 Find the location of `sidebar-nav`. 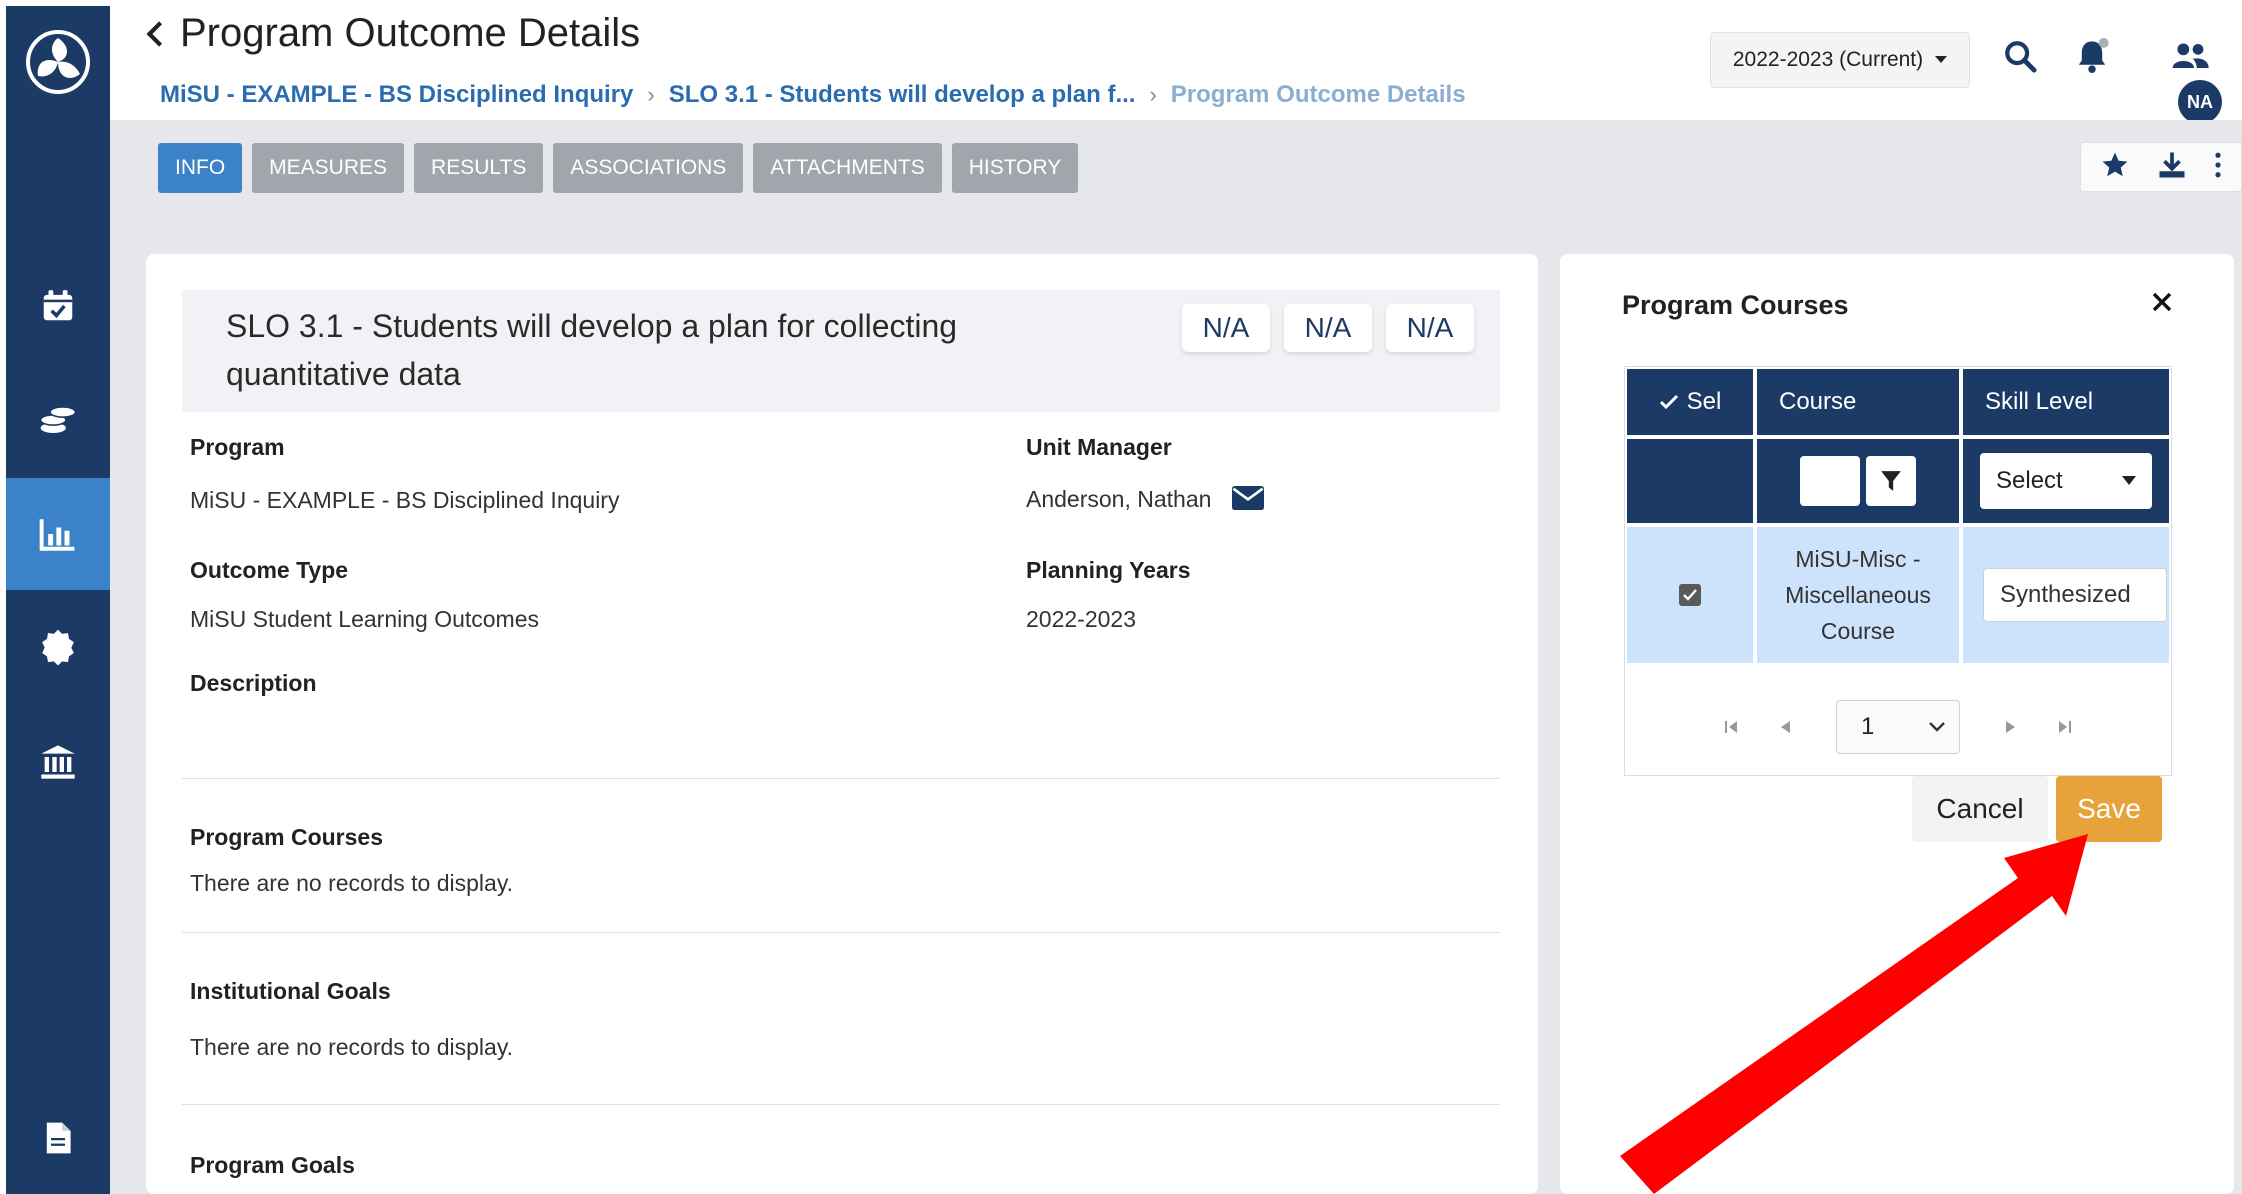

sidebar-nav is located at coordinates (58, 600).